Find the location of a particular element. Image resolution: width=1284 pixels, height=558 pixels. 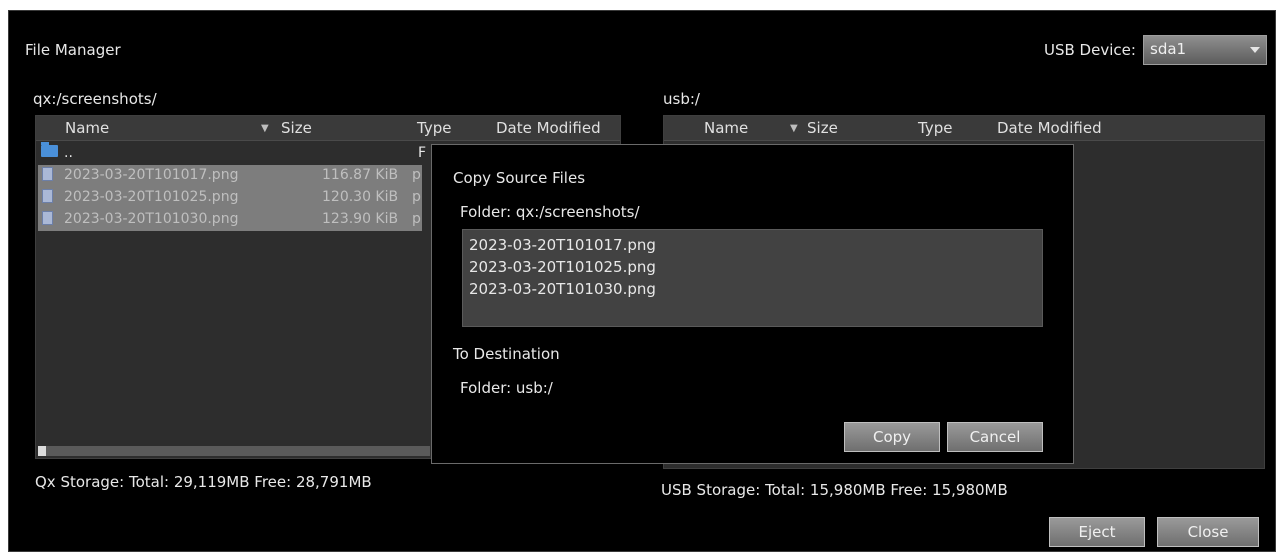

destination-title: To Destination is located at coordinates (506, 354).